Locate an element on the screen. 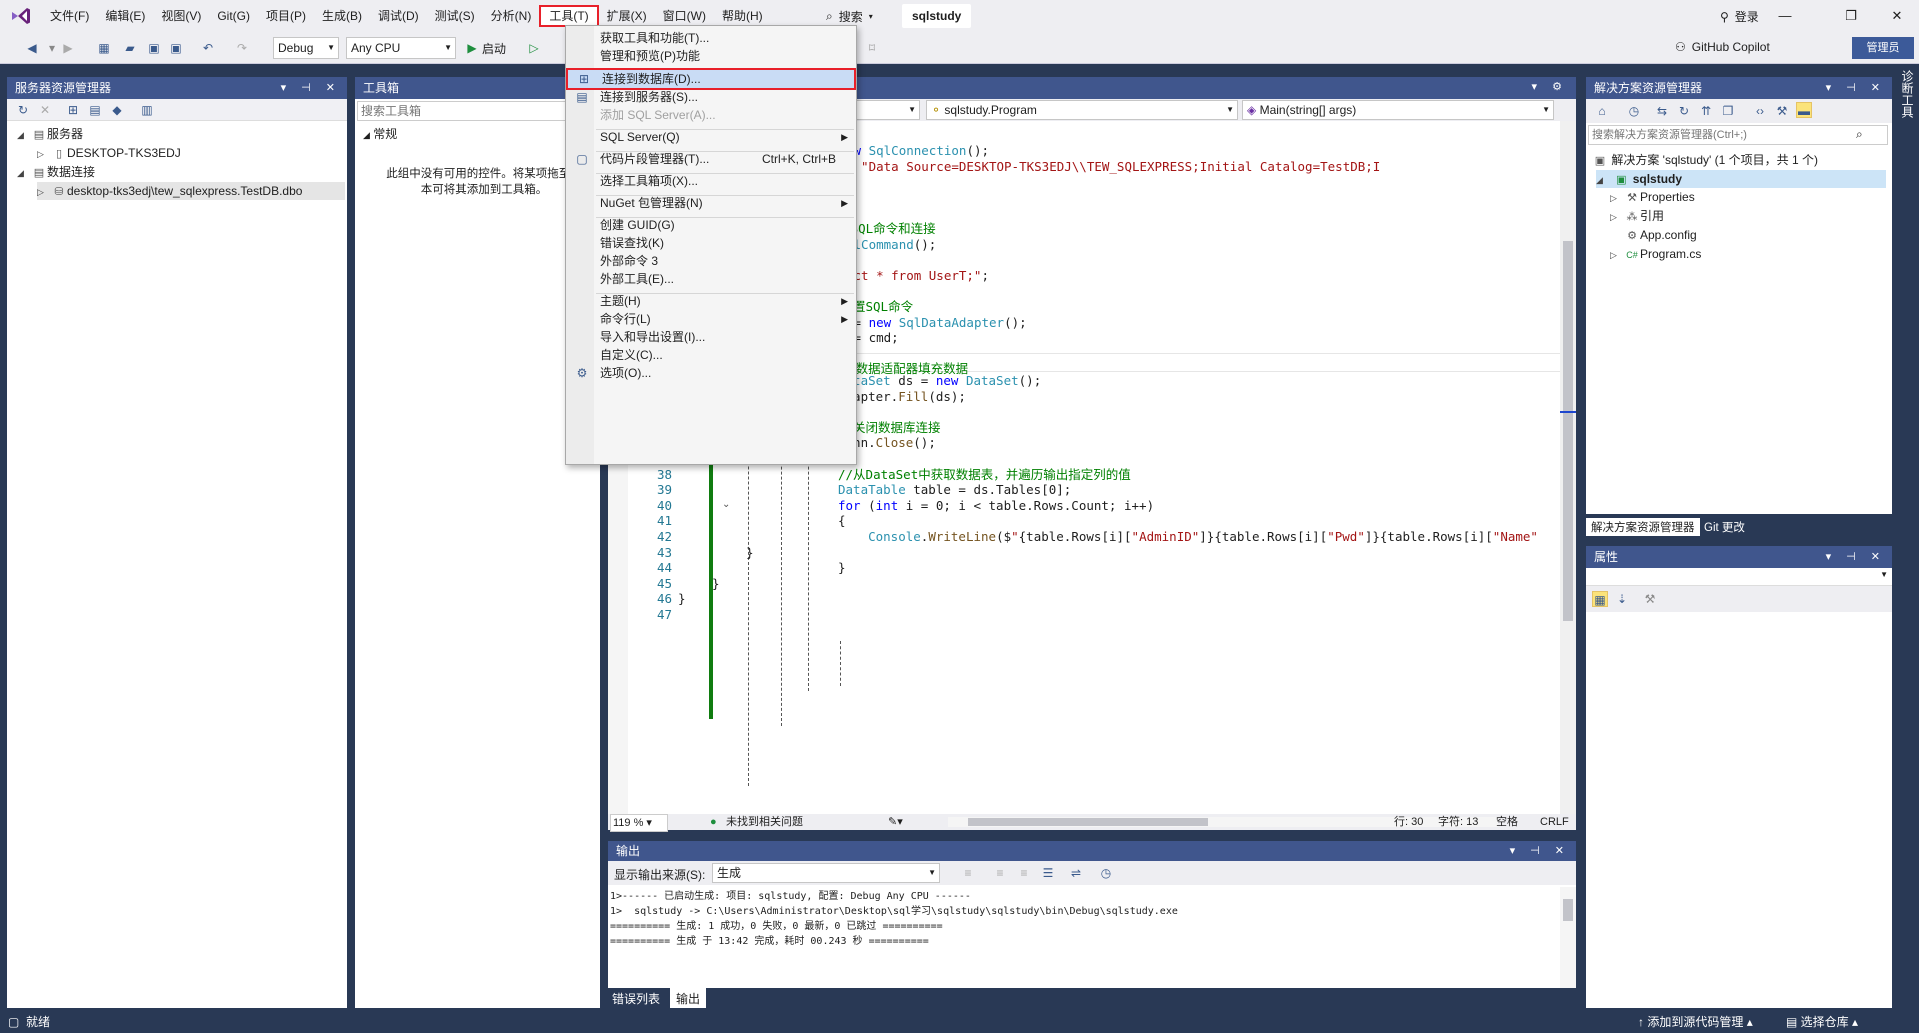 This screenshot has height=1033, width=1919. menu-item-1: 编辑(E) is located at coordinates (125, 16).